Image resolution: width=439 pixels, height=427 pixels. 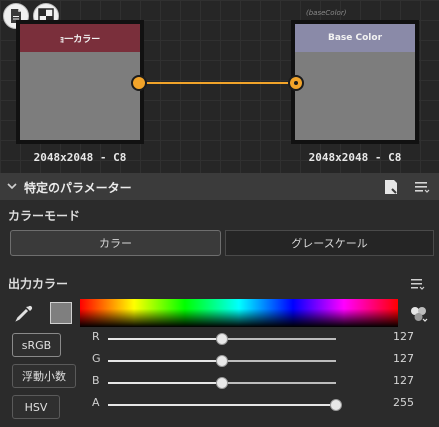 I want to click on chevron-down-icon, so click(x=12, y=186).